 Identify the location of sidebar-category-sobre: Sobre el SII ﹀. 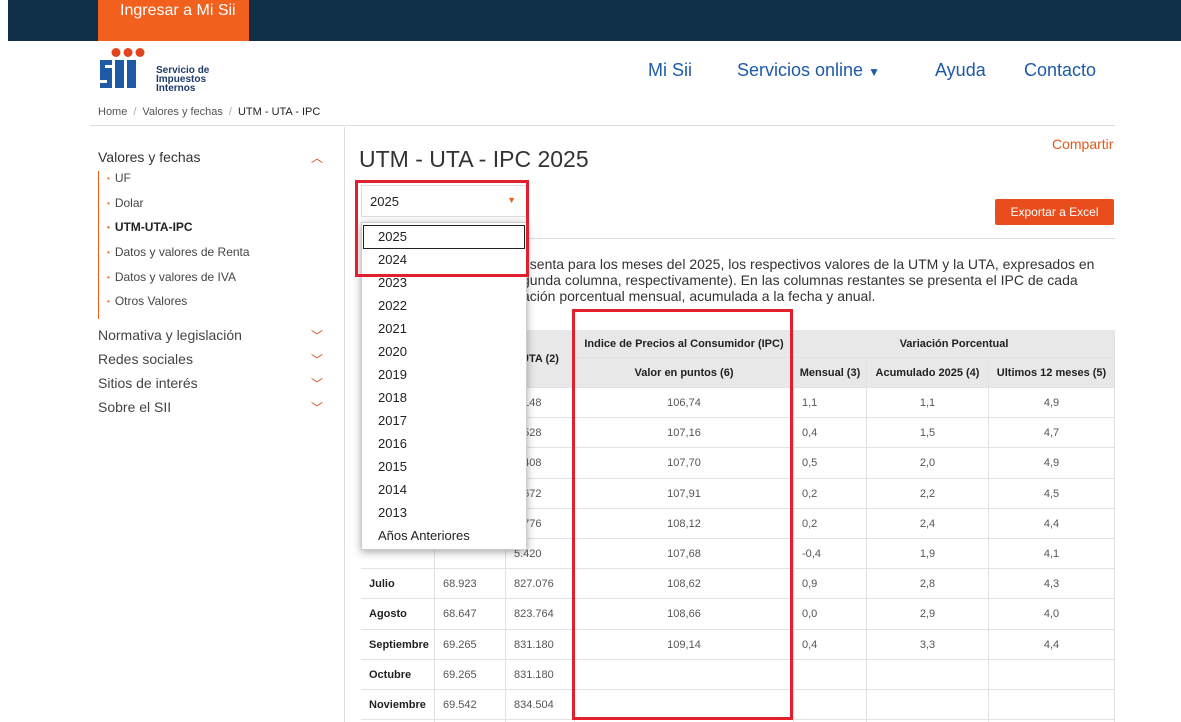
(215, 411).